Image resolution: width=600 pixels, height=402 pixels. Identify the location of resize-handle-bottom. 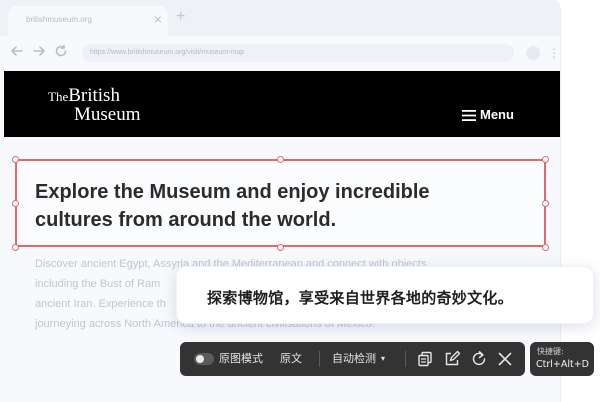
(280, 247).